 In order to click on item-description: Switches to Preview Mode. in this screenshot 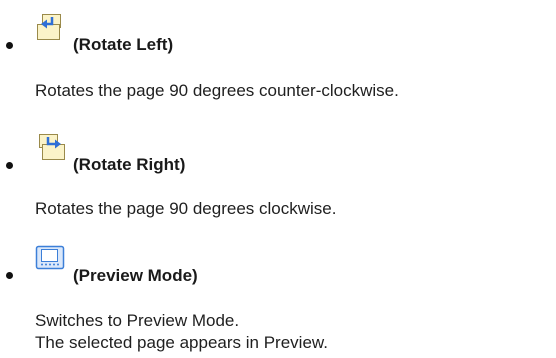, I will do `click(137, 320)`.